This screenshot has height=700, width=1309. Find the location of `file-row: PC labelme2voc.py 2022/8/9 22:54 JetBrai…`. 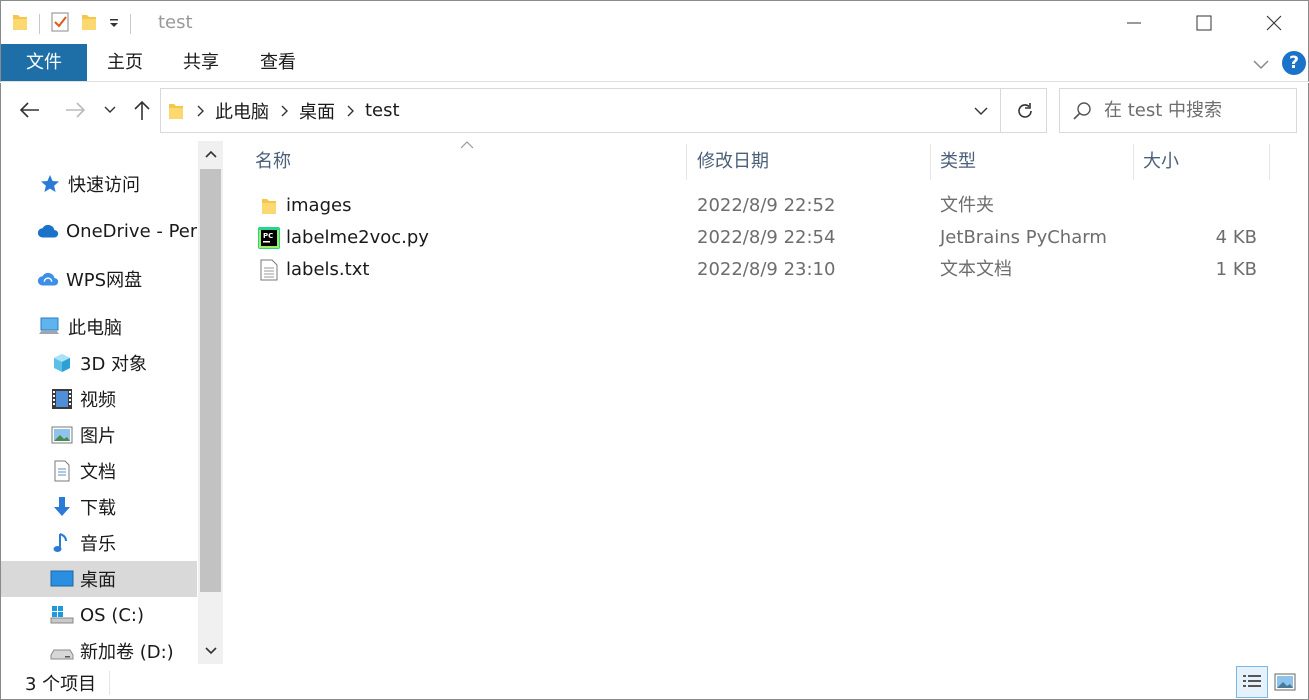

file-row: PC labelme2voc.py 2022/8/9 22:54 JetBrai… is located at coordinates (762, 238).